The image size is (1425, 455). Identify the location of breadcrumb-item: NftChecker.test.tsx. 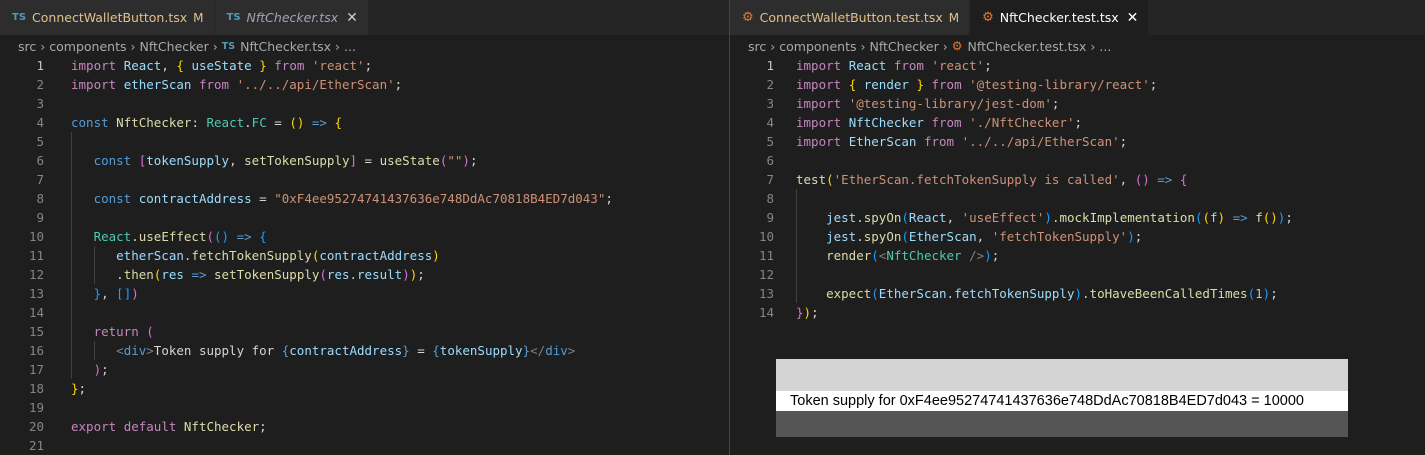
(1027, 46).